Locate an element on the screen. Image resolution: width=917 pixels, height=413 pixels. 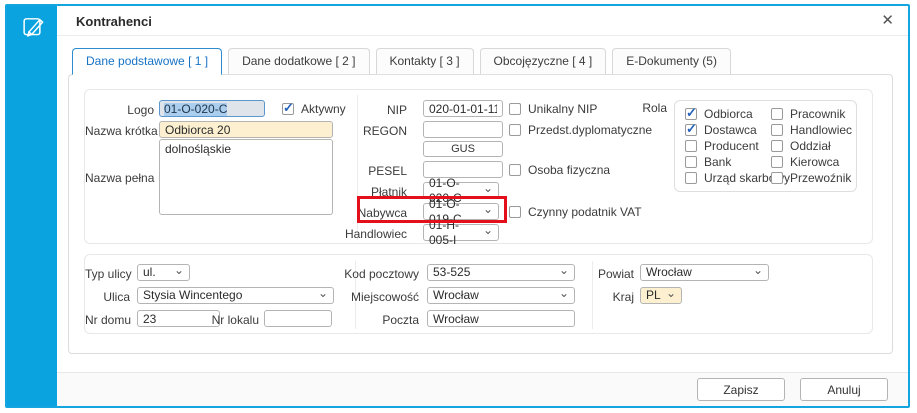
save-button: Zapisz is located at coordinates (741, 389).